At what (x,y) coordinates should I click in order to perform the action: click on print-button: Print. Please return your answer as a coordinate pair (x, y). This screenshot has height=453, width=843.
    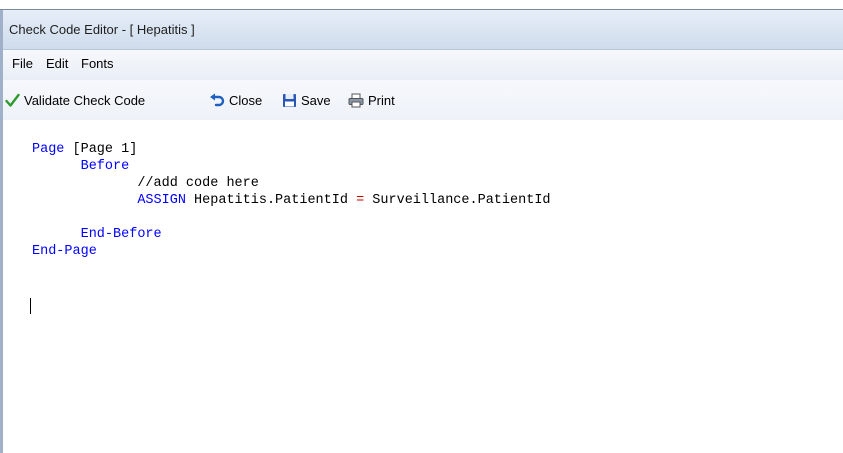
    Looking at the image, I should click on (371, 100).